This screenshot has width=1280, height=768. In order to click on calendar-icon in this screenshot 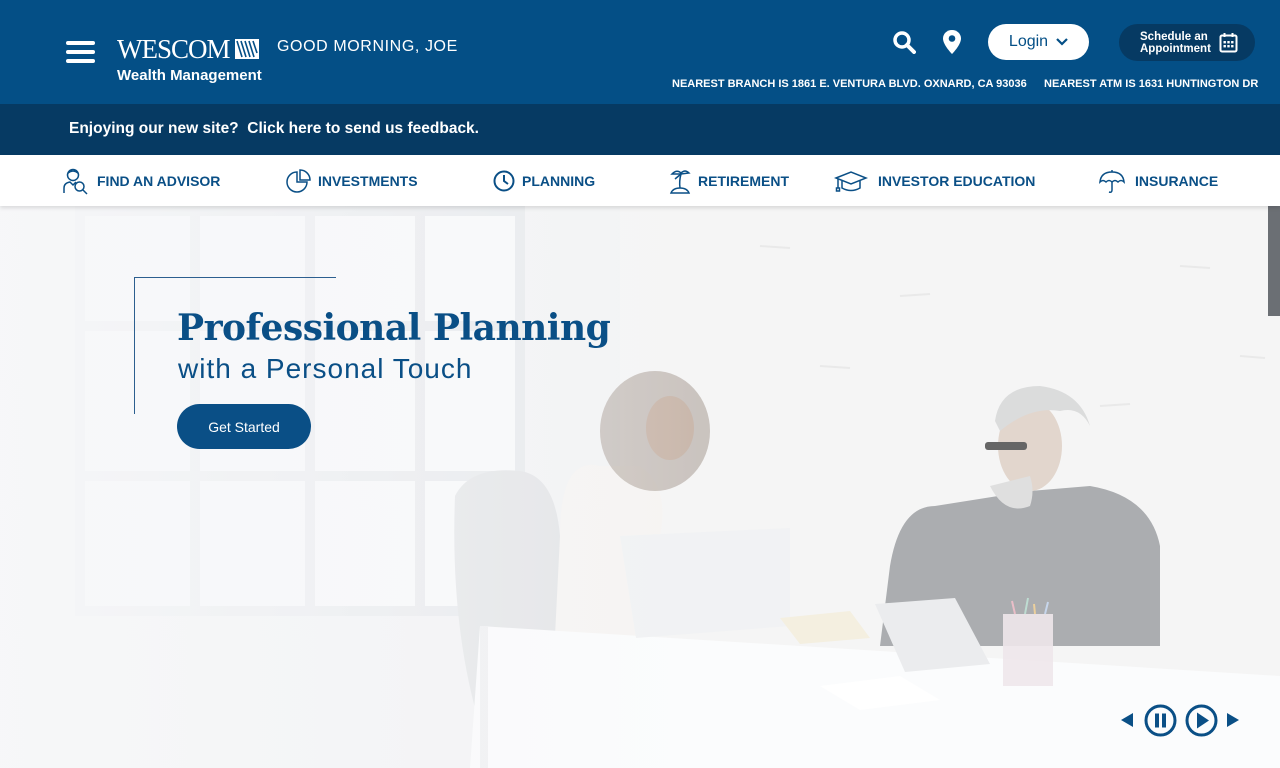, I will do `click(1228, 43)`.